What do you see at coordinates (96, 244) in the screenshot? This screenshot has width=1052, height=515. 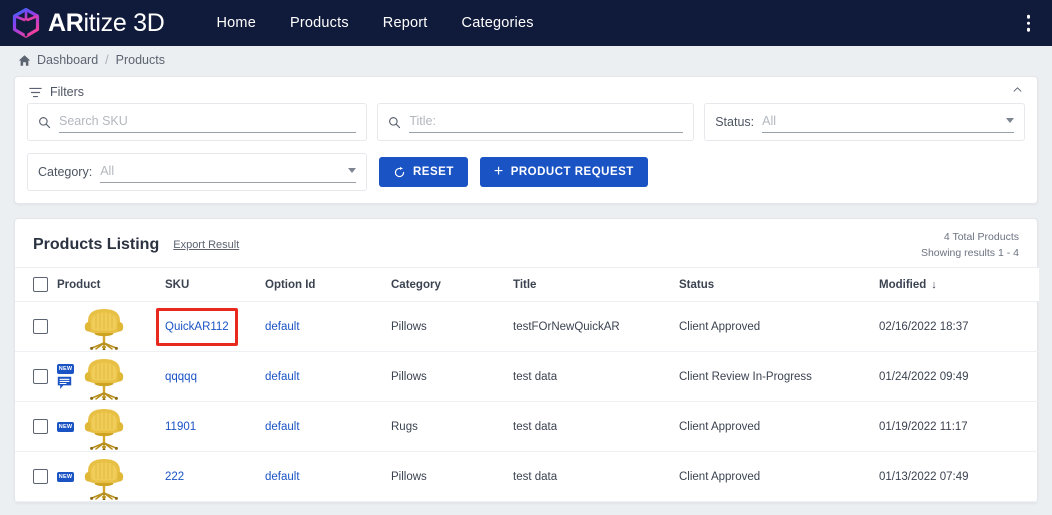 I see `page-title: Products Listing` at bounding box center [96, 244].